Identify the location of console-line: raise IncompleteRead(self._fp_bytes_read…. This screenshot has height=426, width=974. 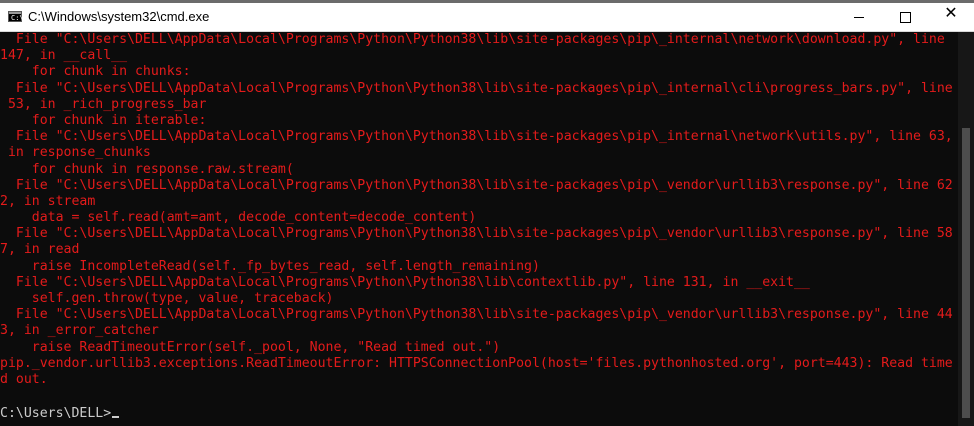
(270, 266).